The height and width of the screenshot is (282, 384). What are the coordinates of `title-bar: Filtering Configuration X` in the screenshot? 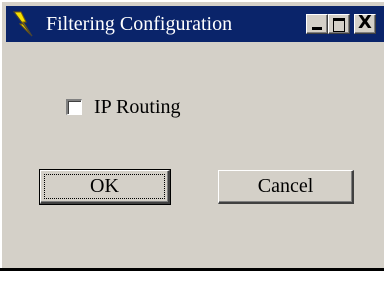 It's located at (195, 24).